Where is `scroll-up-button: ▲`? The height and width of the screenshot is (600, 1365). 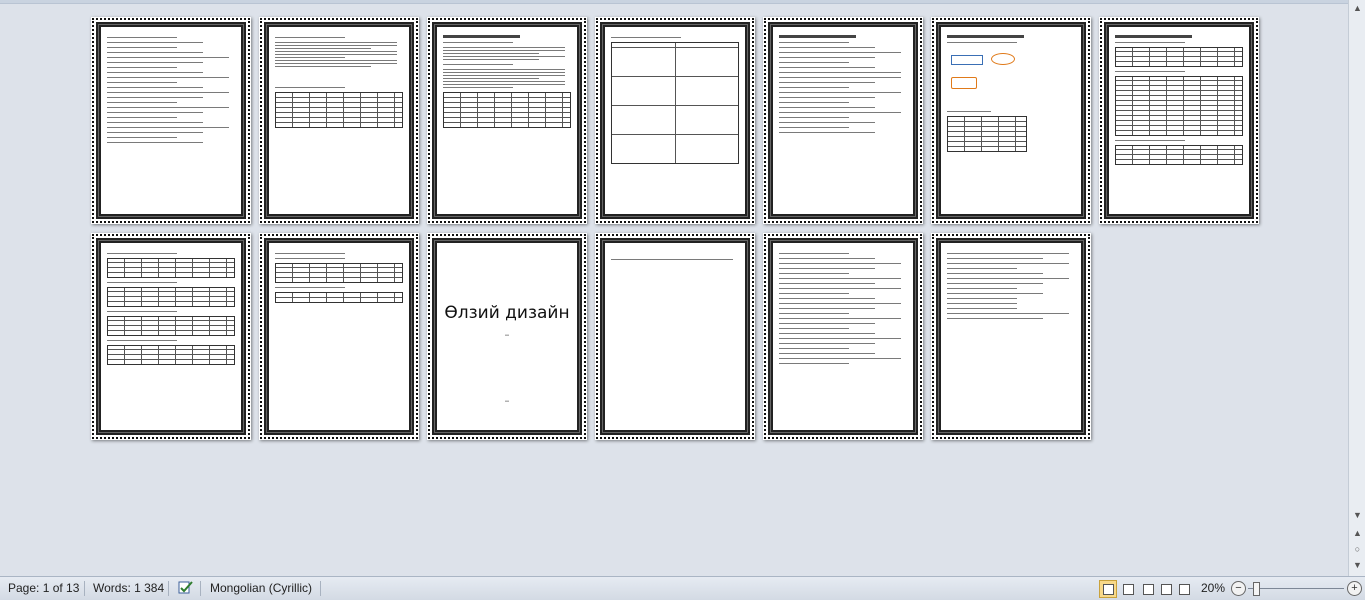
scroll-up-button: ▲ is located at coordinates (1357, 8).